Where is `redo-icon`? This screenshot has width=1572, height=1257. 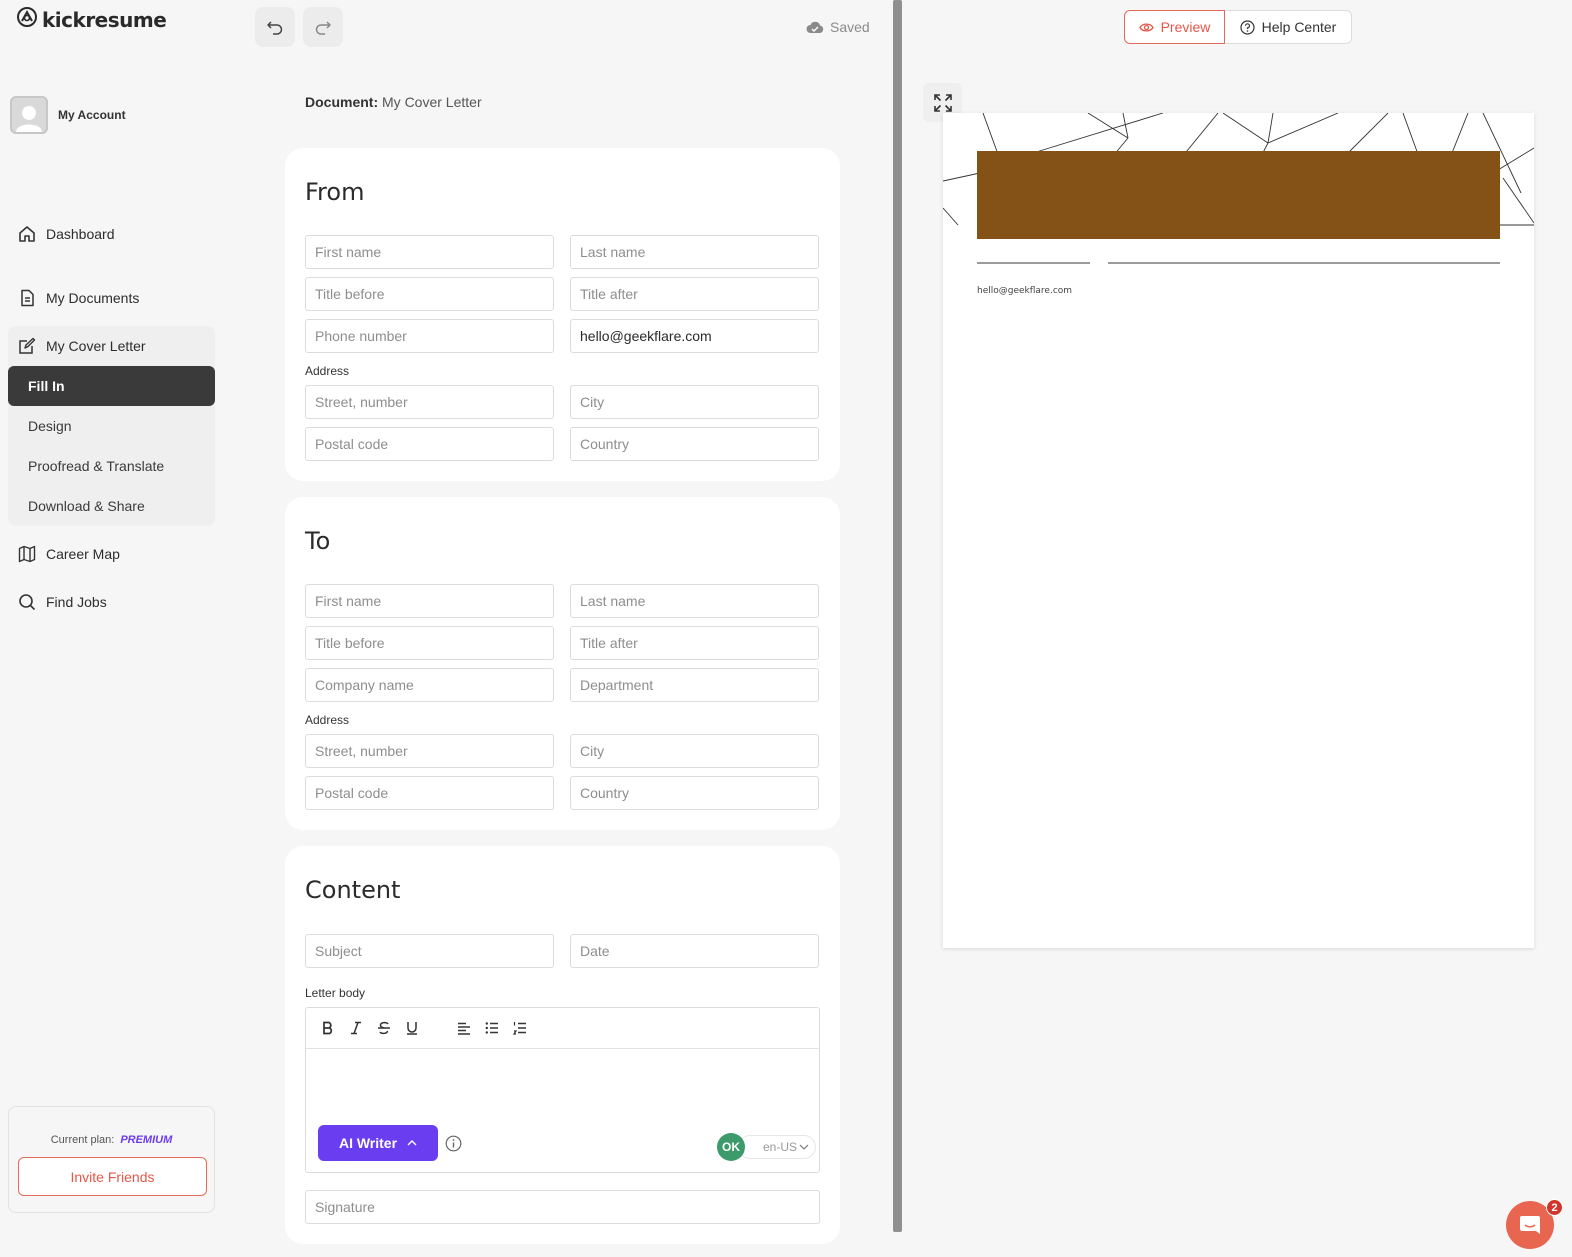
redo-icon is located at coordinates (323, 28).